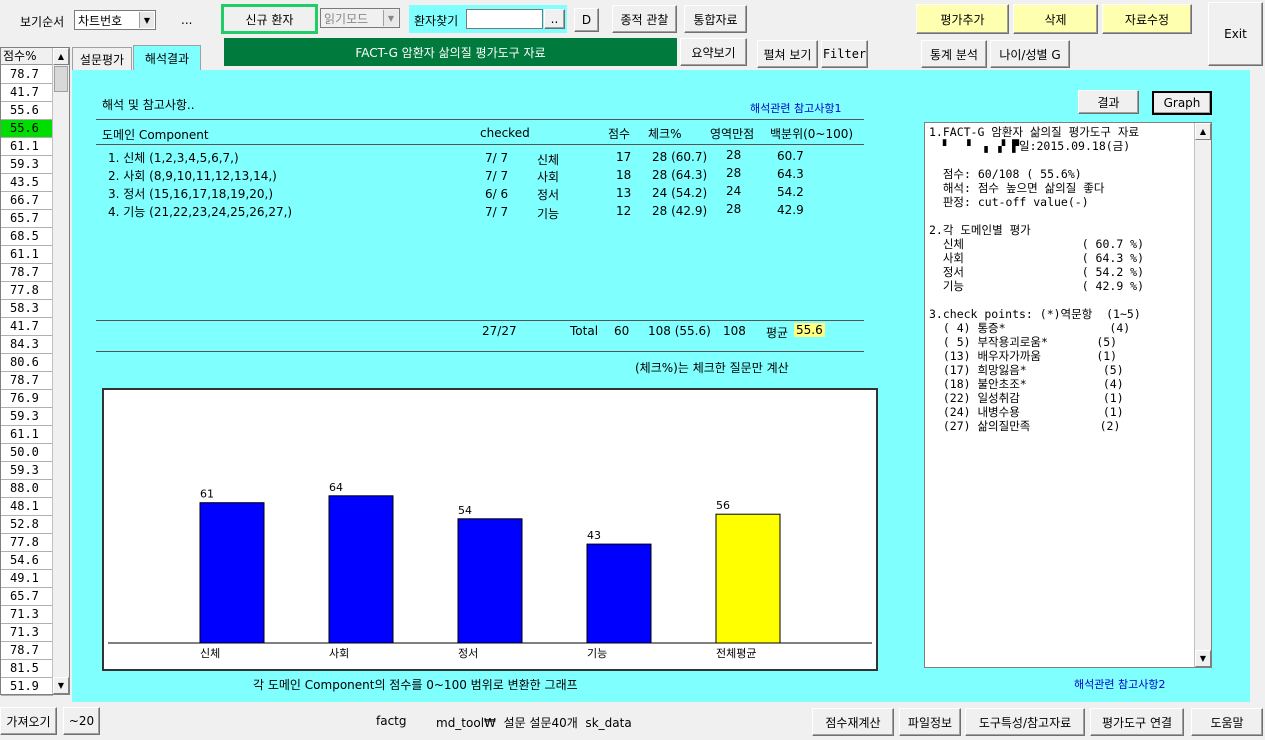  I want to click on age-sex-graph-button: 나이/성별 G, so click(1030, 54).